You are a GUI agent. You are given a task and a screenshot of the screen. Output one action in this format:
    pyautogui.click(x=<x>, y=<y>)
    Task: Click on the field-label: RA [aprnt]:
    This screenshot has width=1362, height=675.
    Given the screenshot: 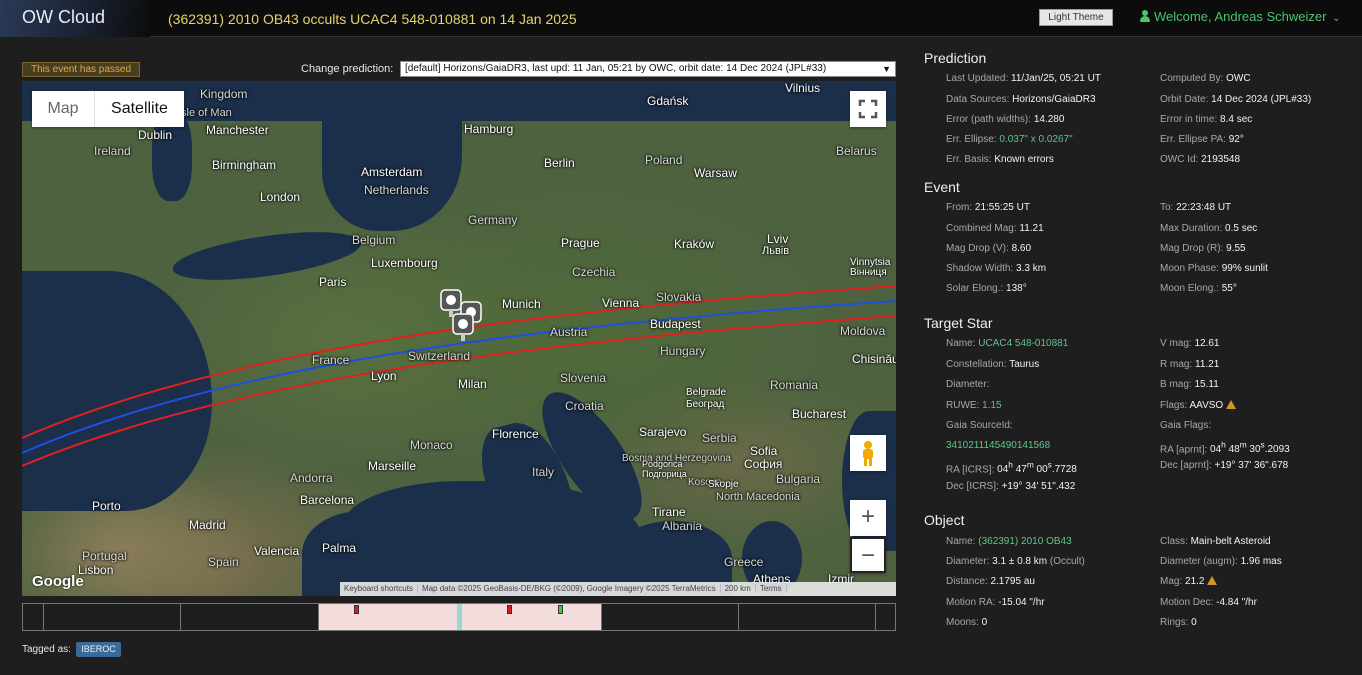 What is the action you would take?
    pyautogui.click(x=1184, y=450)
    